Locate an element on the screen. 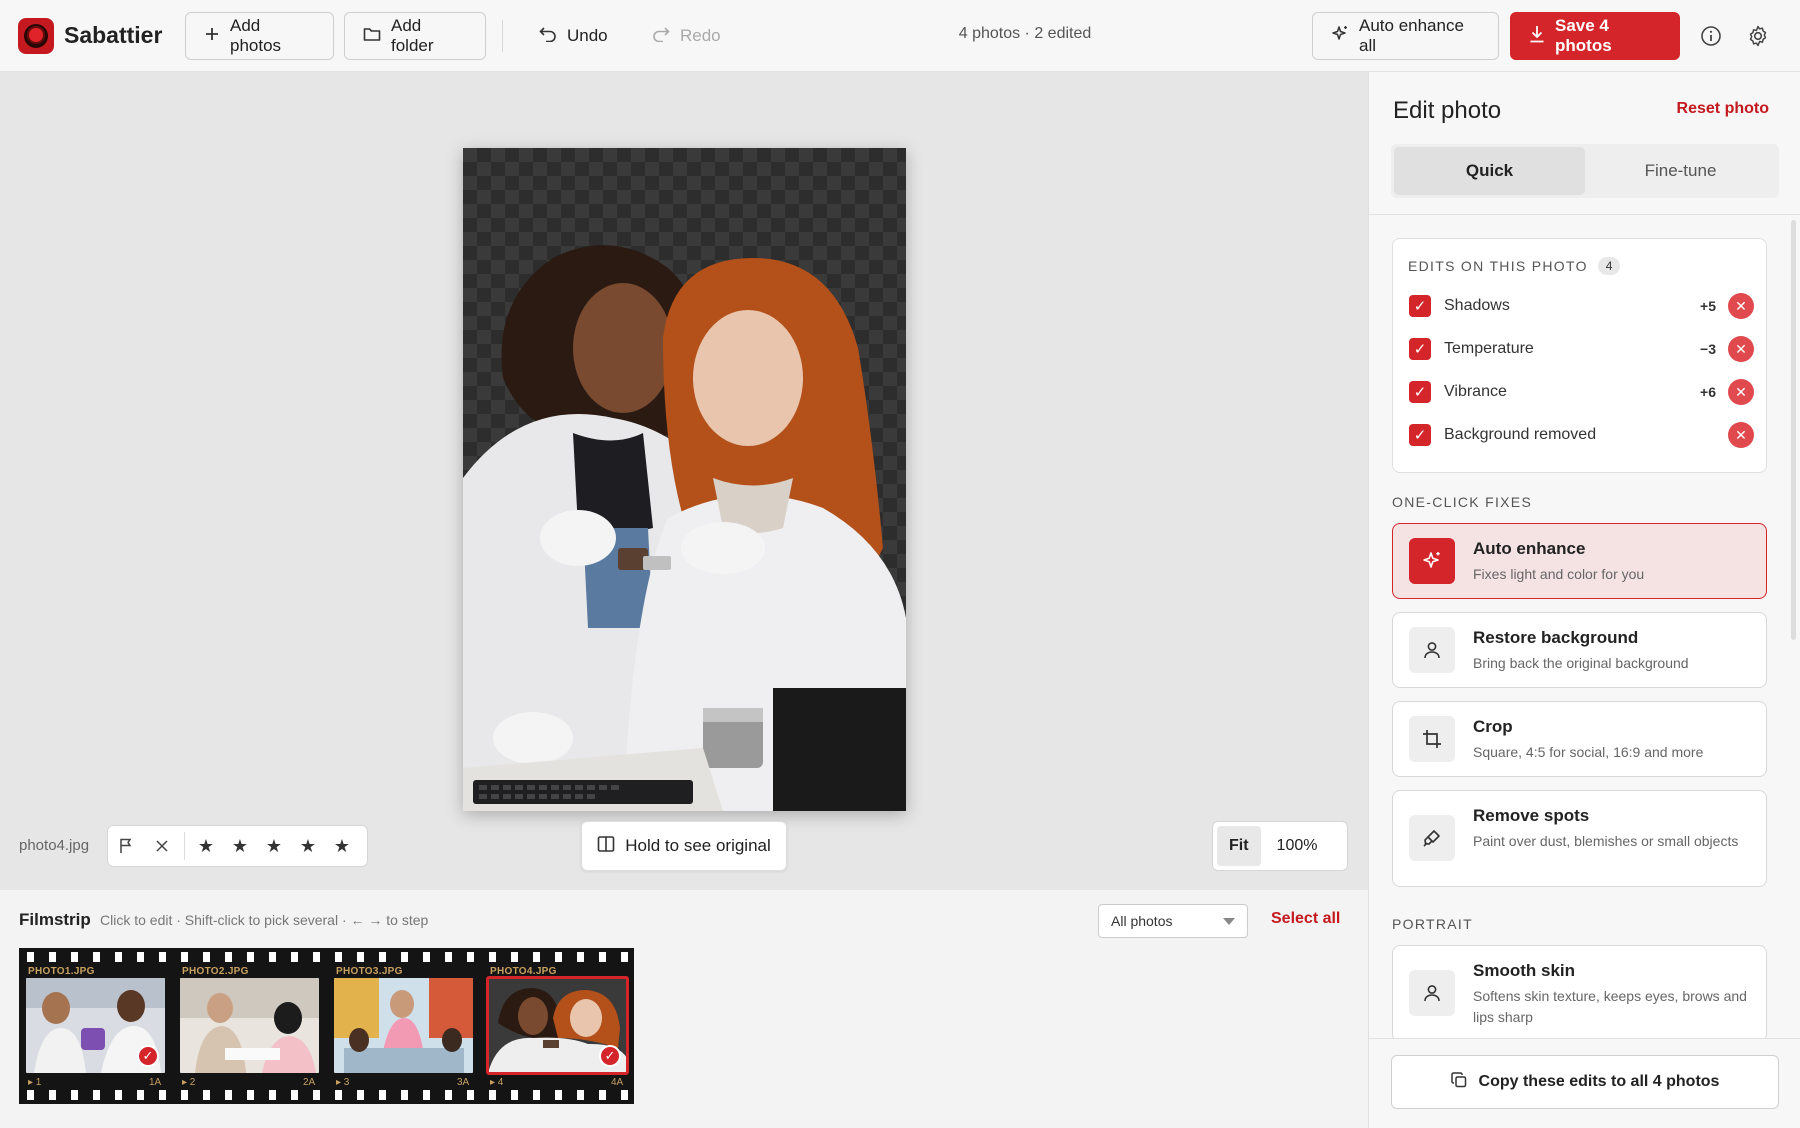 This screenshot has width=1800, height=1128. frame-number: ▸ 2 is located at coordinates (189, 1082).